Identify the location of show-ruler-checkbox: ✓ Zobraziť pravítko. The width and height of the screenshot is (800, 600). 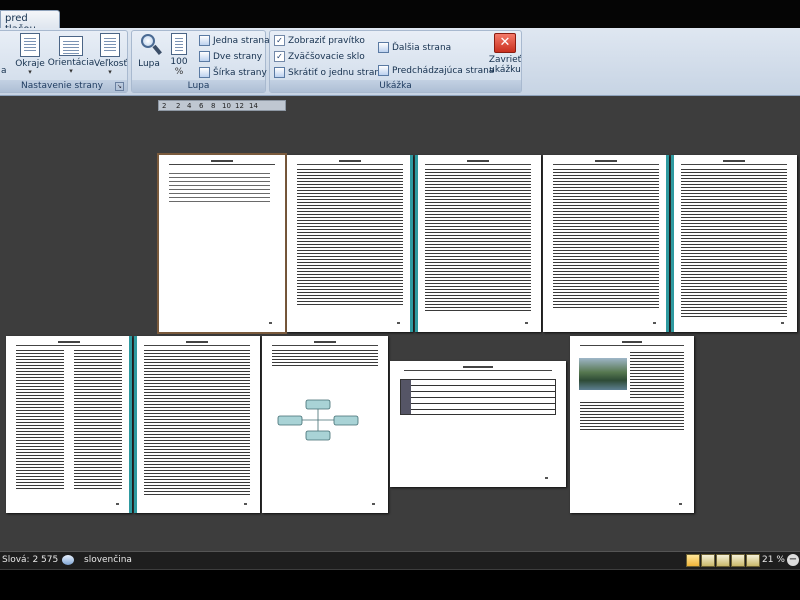
(319, 40).